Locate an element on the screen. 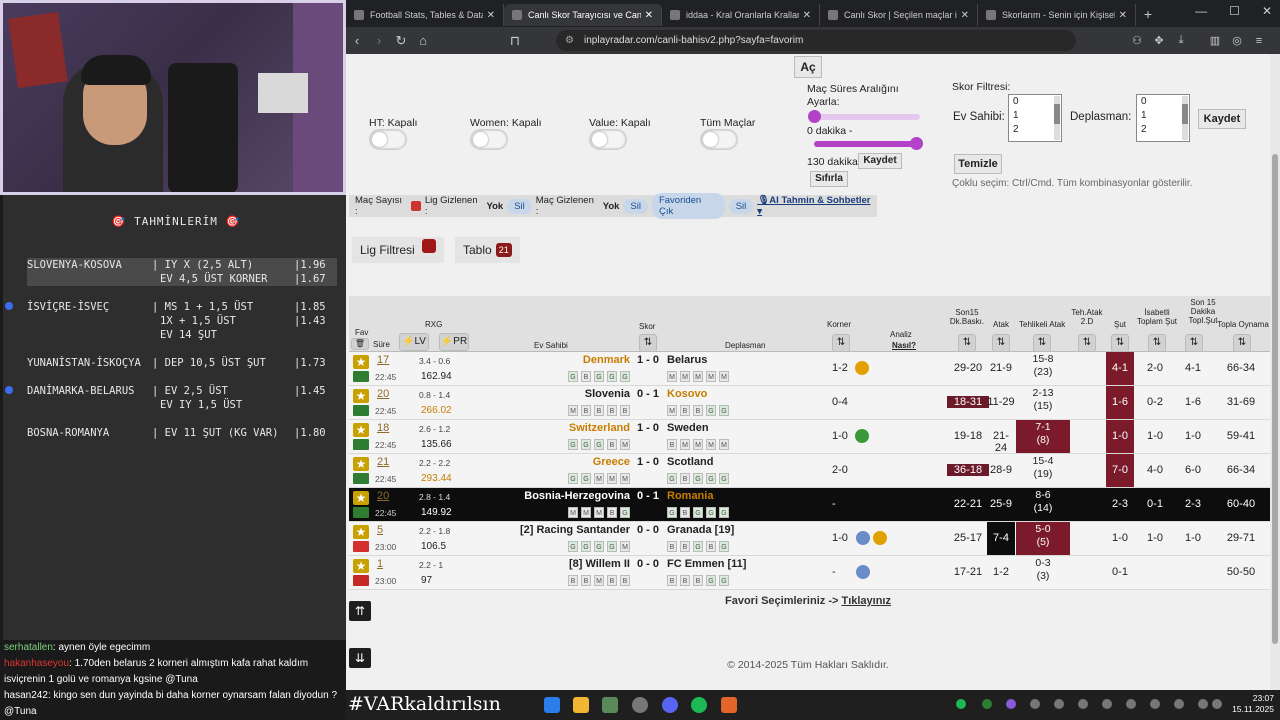  sort-pr-button: ⚡PR is located at coordinates (454, 342).